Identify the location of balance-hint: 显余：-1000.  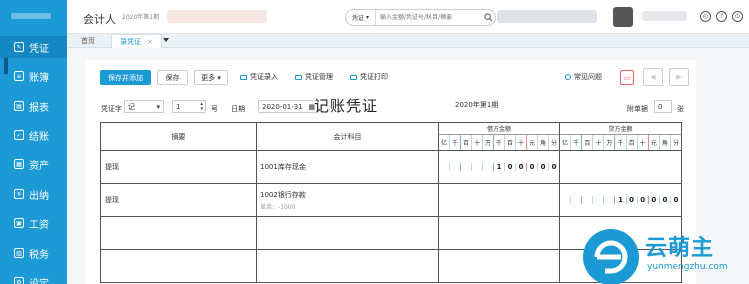
(278, 207).